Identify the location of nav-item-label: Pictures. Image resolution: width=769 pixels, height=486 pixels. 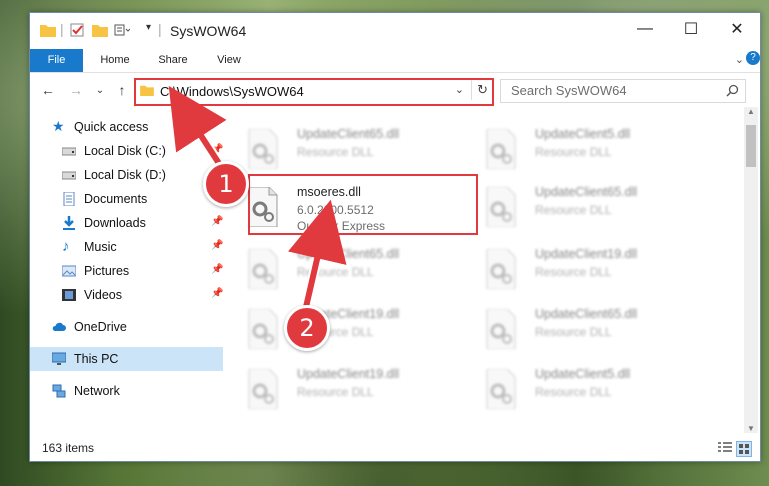
(107, 271).